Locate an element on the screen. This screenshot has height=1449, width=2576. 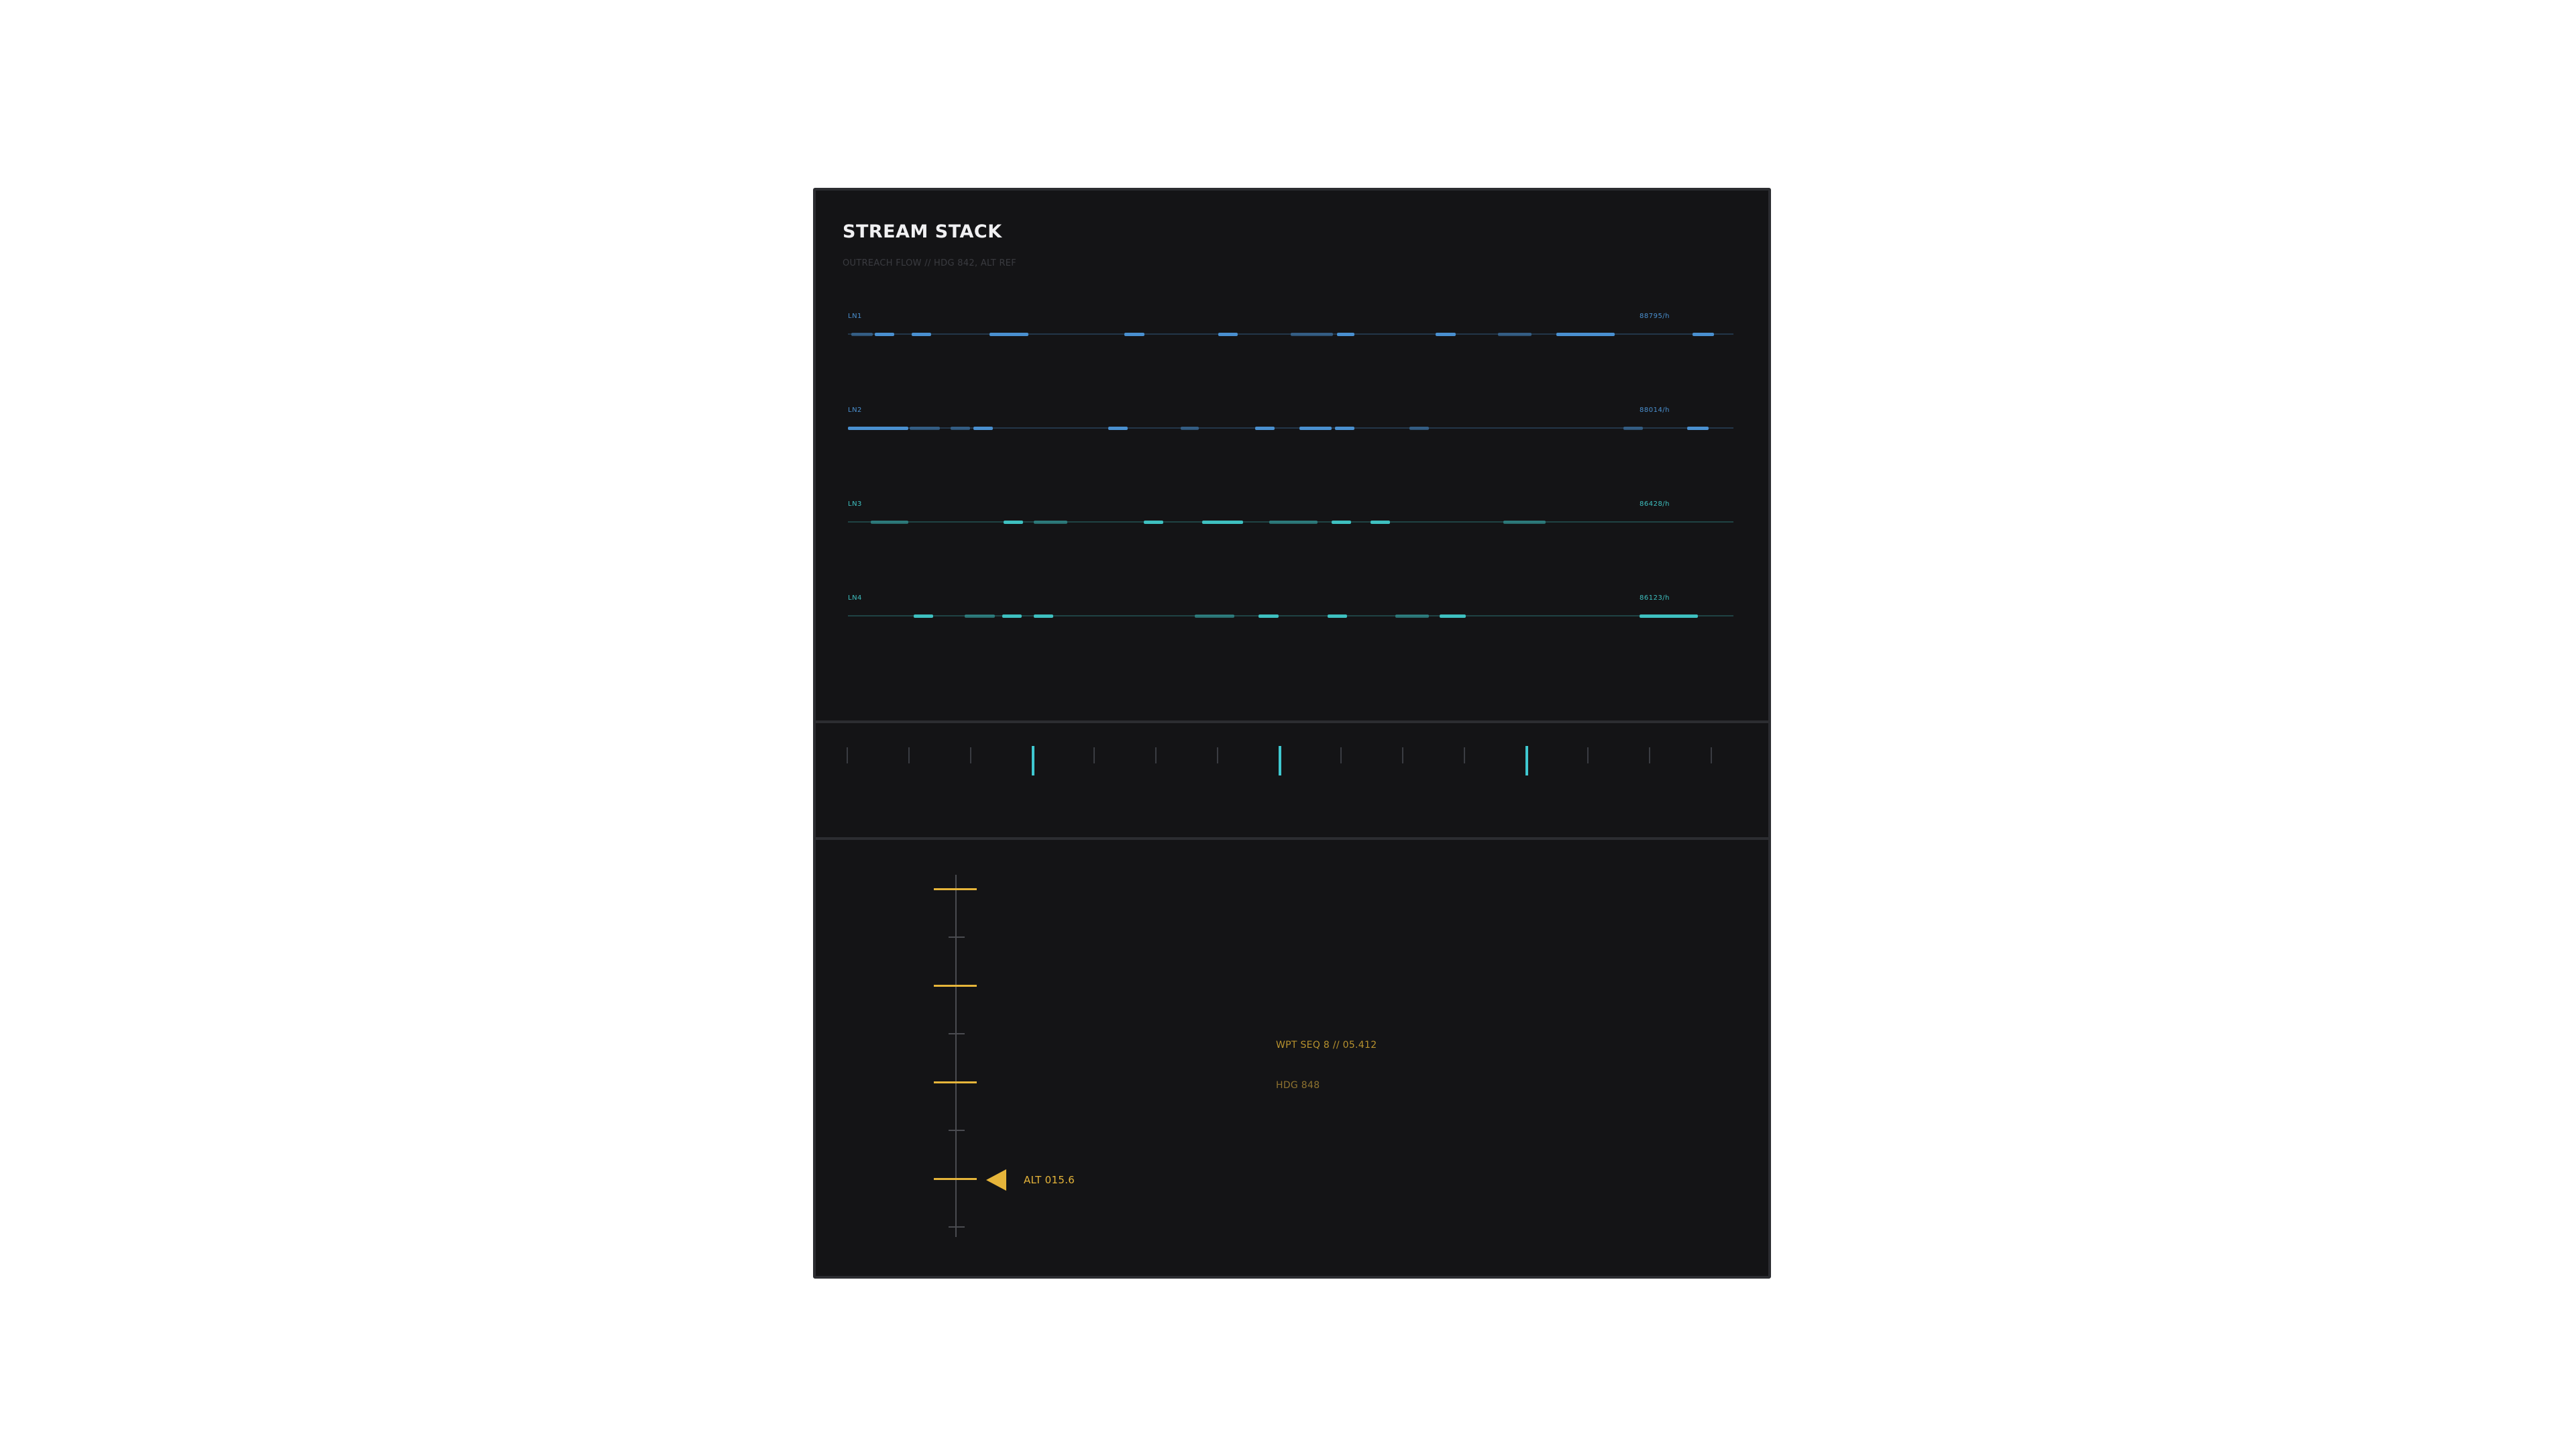
lane-rate: 88795/h is located at coordinates (1655, 316).